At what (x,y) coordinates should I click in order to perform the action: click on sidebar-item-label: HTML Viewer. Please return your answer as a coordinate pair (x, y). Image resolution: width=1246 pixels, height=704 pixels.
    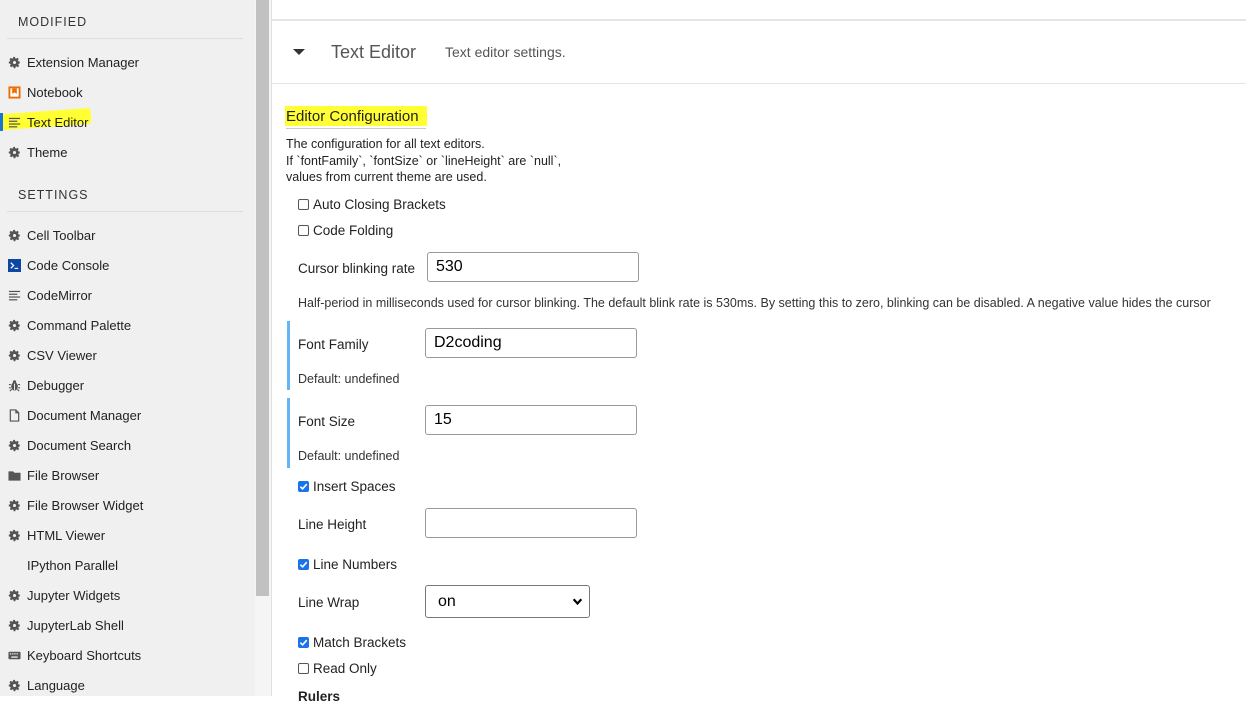
    Looking at the image, I should click on (66, 535).